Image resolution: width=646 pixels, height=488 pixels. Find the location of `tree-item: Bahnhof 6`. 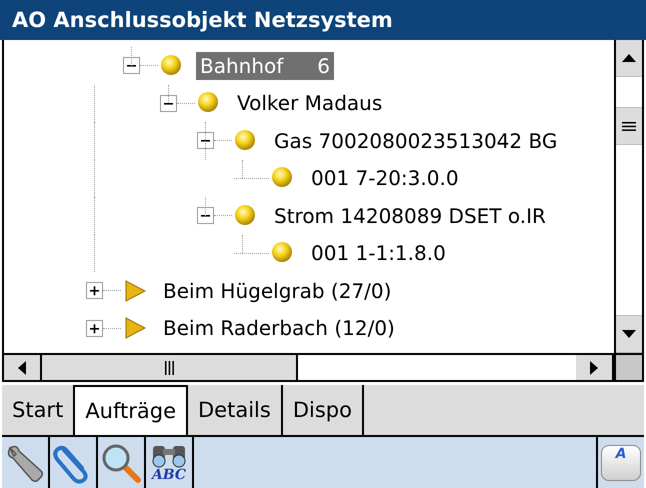

tree-item: Bahnhof 6 is located at coordinates (265, 66).